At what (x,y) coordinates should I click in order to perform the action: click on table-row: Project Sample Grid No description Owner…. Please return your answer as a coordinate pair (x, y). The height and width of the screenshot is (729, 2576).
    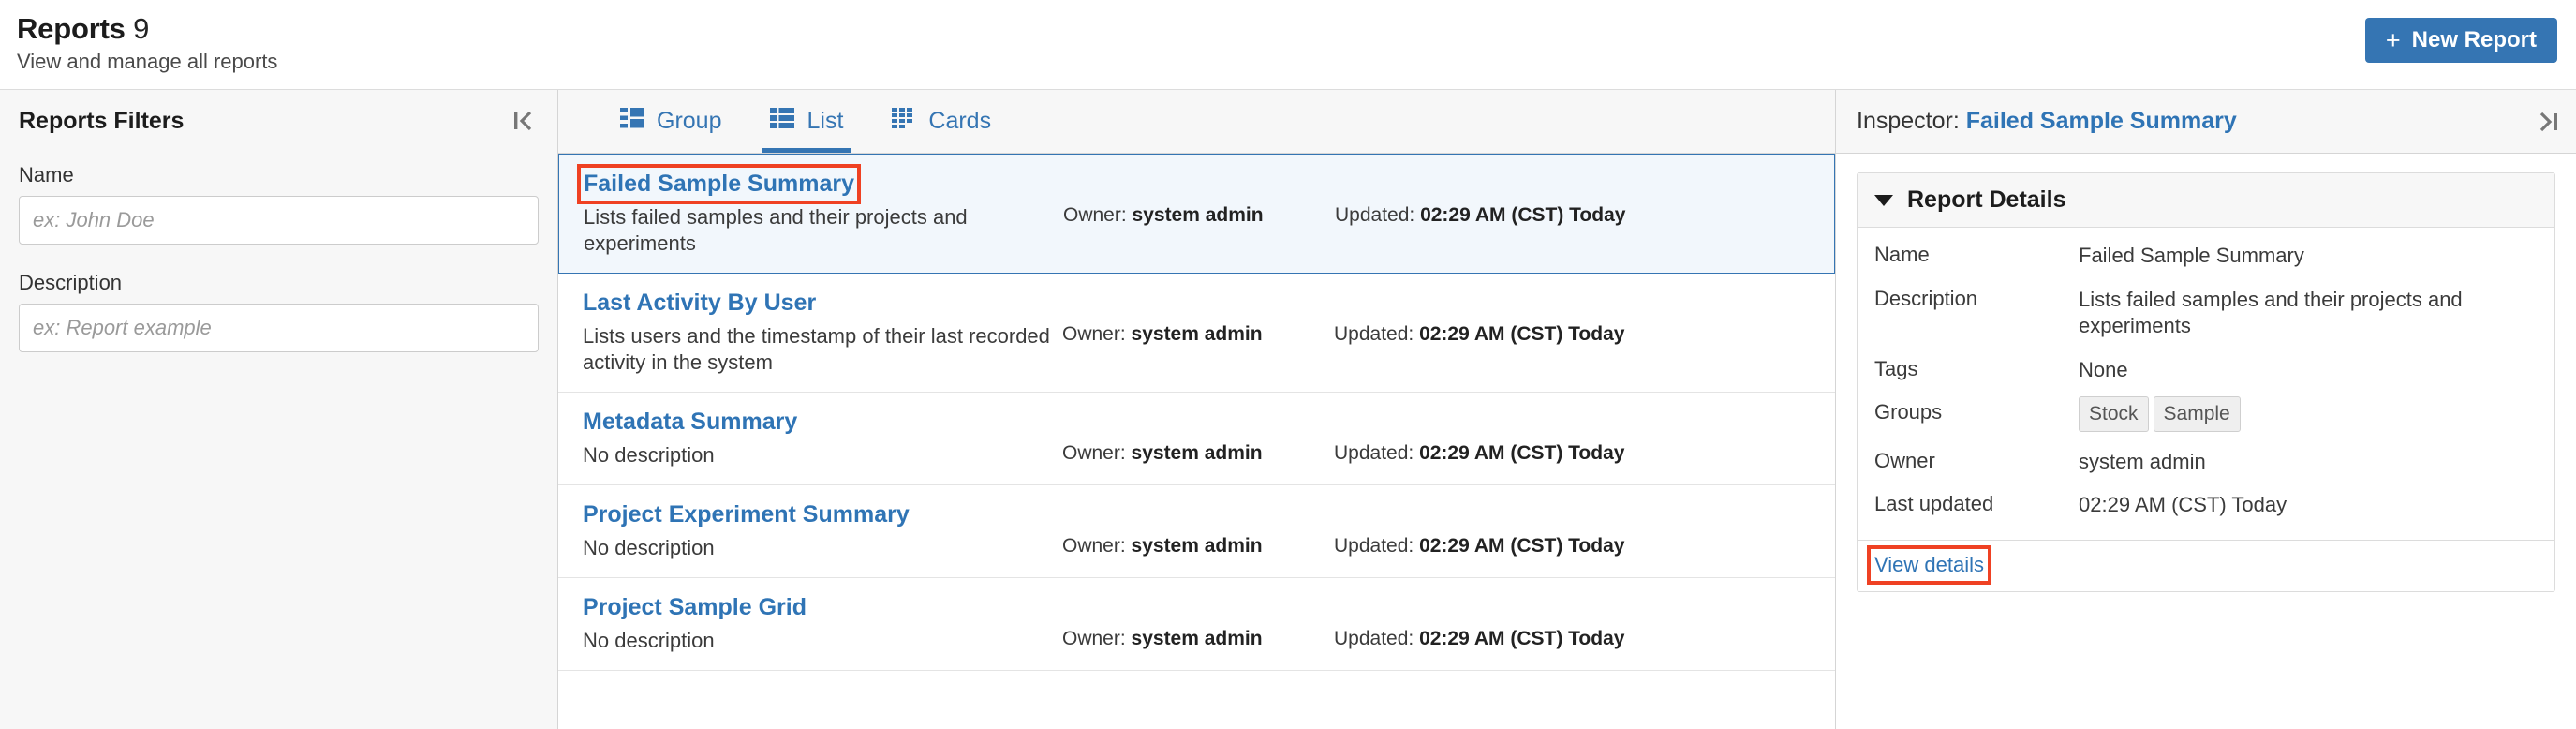
    Looking at the image, I should click on (1196, 624).